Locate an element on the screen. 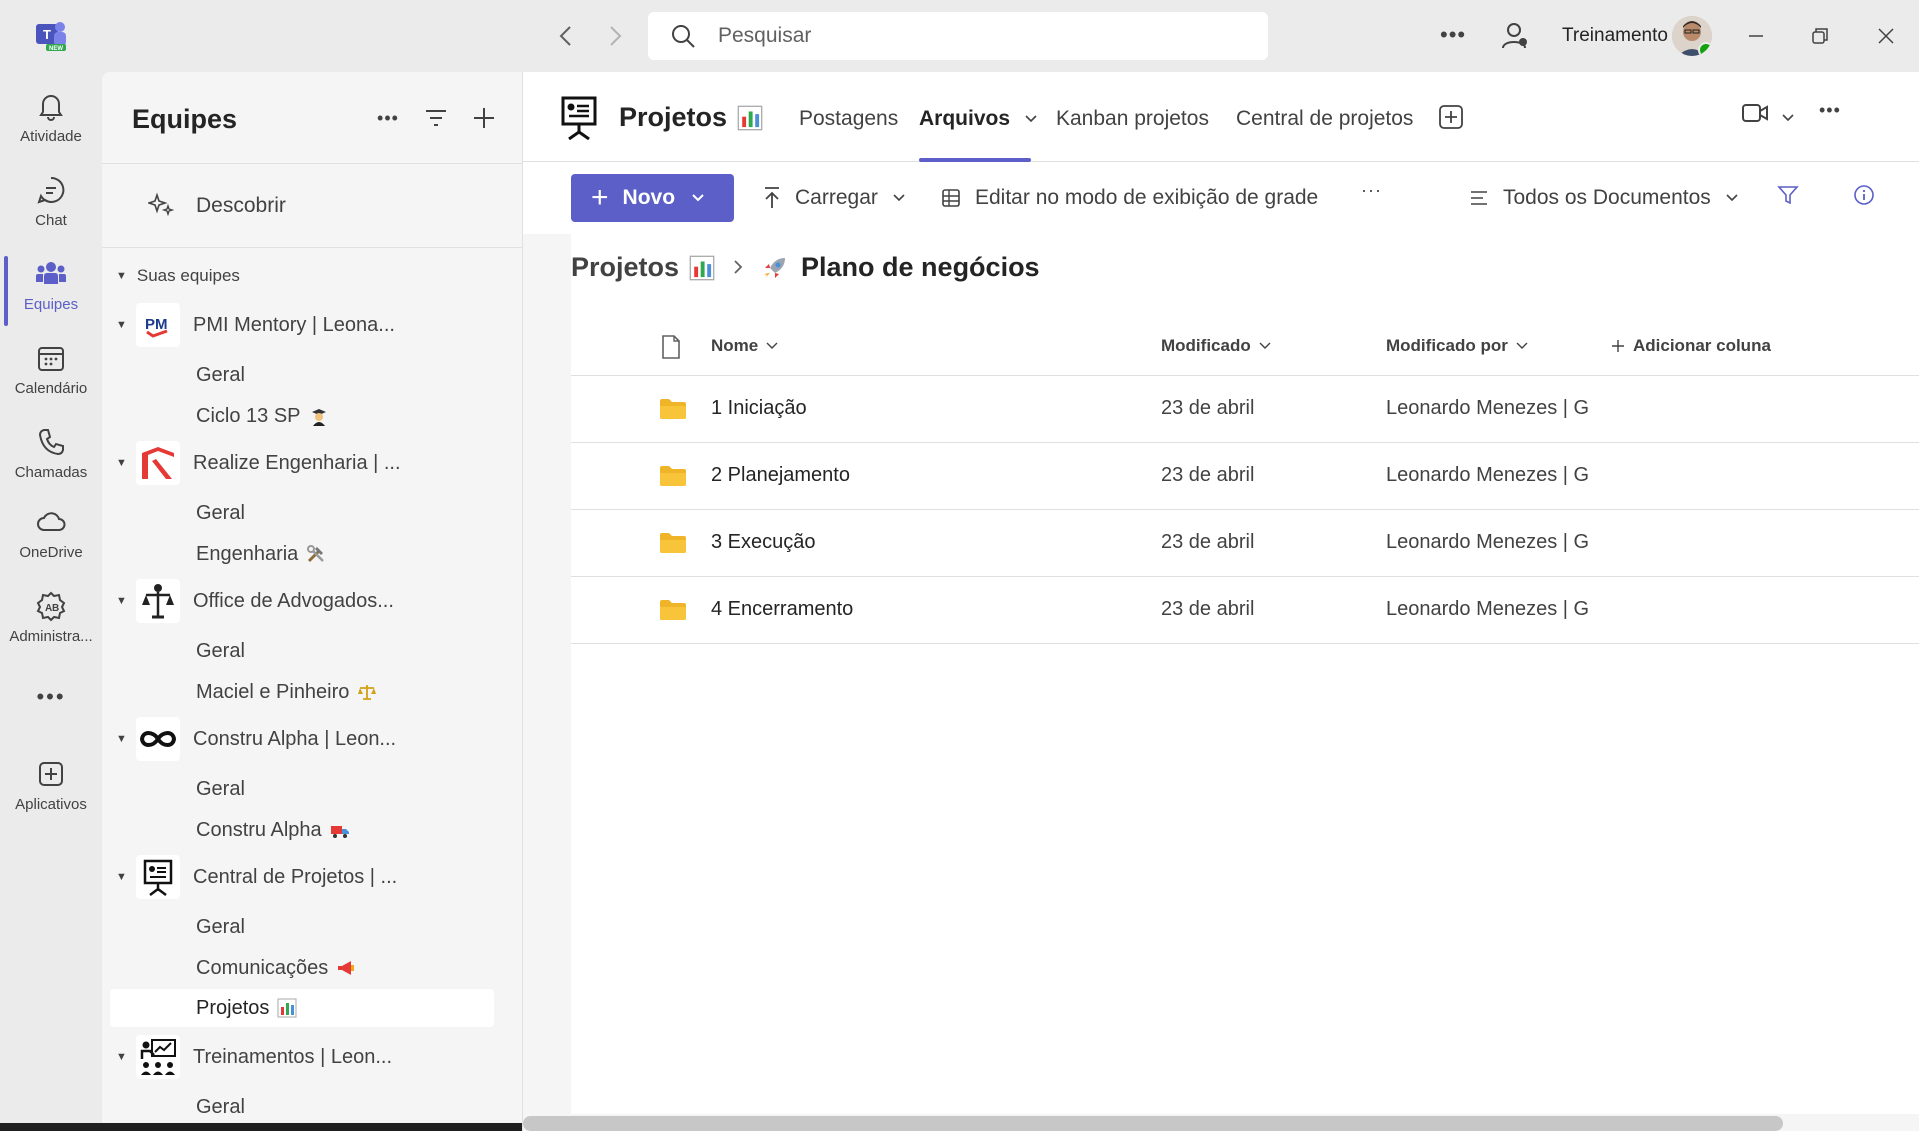 The height and width of the screenshot is (1131, 1919). breadcrumb-root: Projetos is located at coordinates (625, 267).